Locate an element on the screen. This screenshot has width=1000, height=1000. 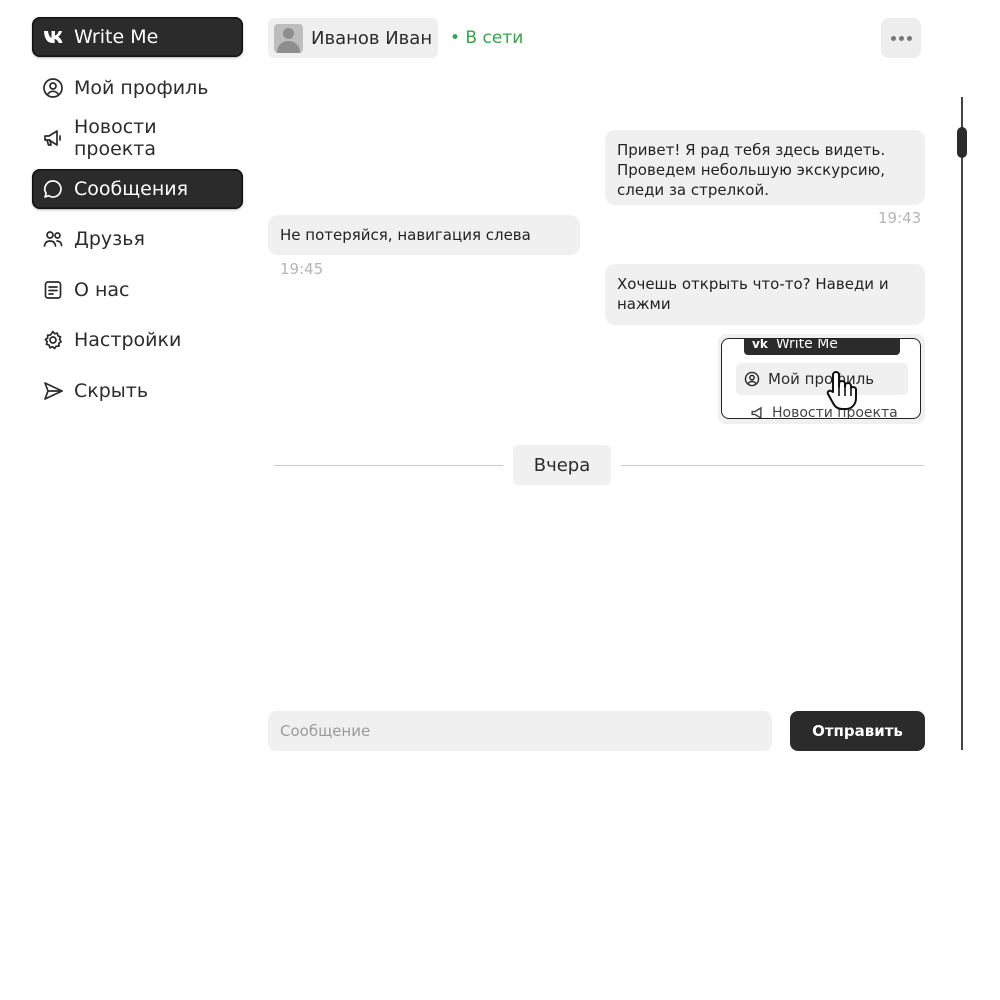
date-divider-label: Вчера is located at coordinates (562, 465).